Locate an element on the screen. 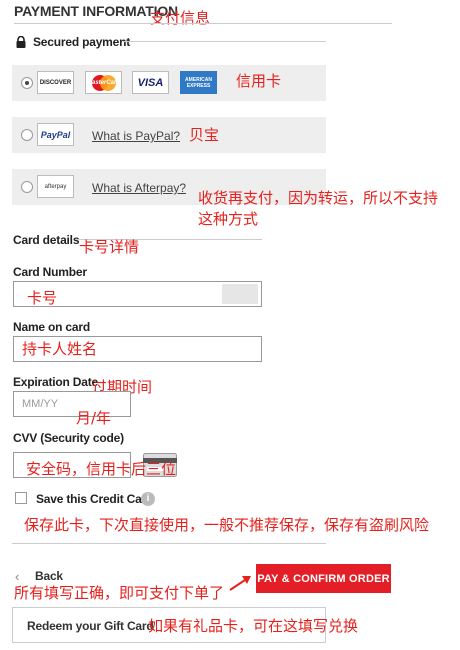 This screenshot has width=460, height=650. save-card-annotation: 保存此卡，下次直接使用，一般不推荐保存，保存有盗刷风险 is located at coordinates (227, 525).